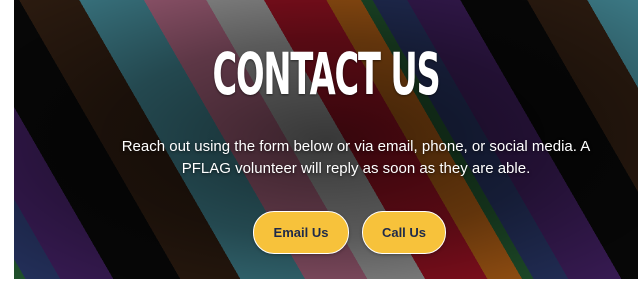  I want to click on email-us-button: Email Us, so click(301, 232).